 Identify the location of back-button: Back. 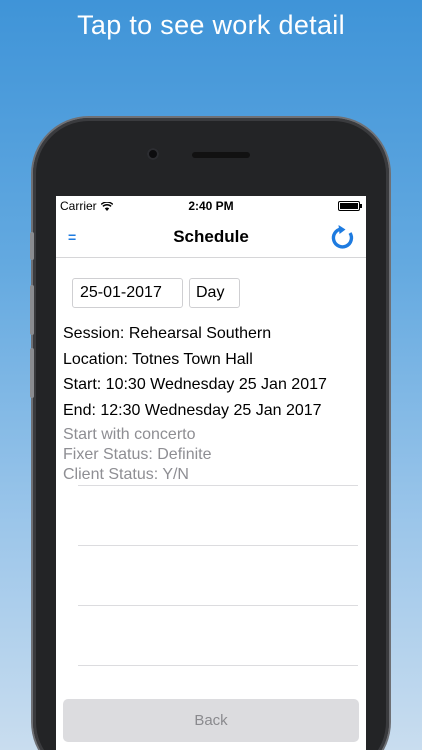
(211, 720).